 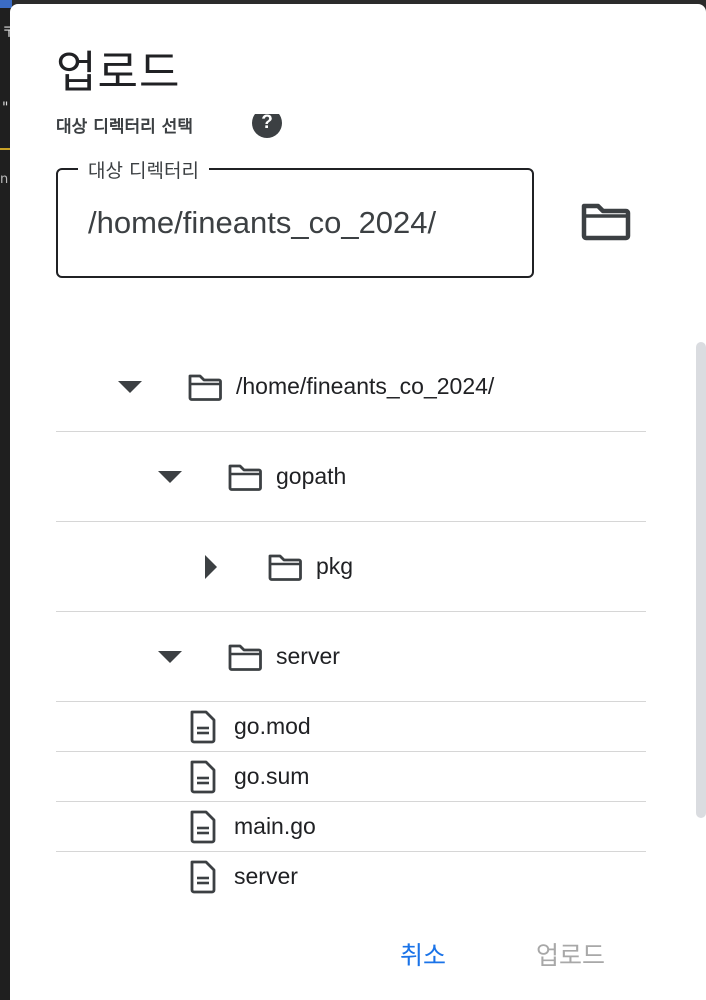 I want to click on tree-folder-row: pkg, so click(x=351, y=567).